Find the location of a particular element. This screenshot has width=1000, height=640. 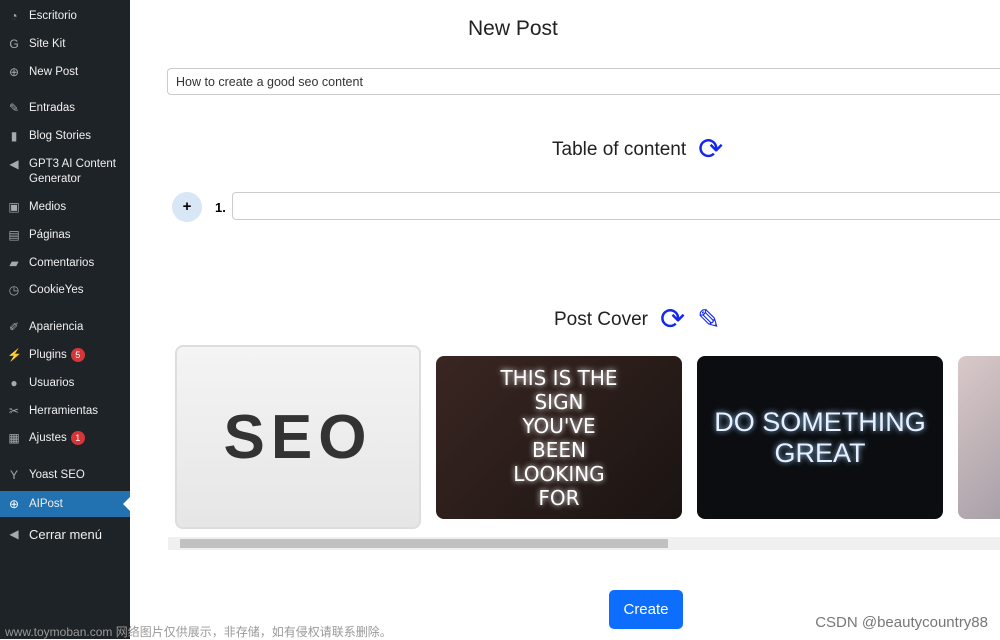

pages-icon: ▤ is located at coordinates (14, 235).